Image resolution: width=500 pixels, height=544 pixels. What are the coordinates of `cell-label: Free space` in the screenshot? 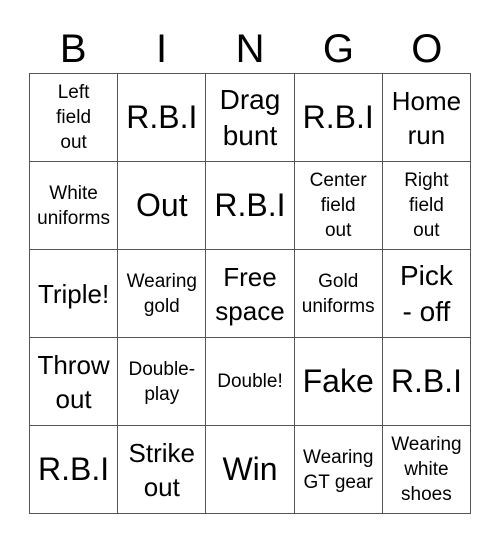 It's located at (250, 293).